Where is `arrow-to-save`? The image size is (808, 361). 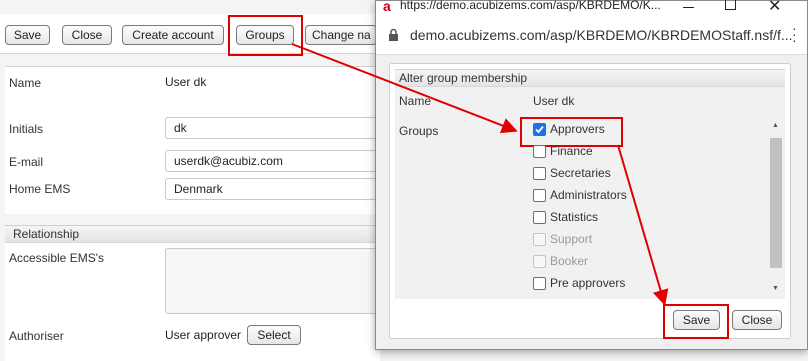 arrow-to-save is located at coordinates (643, 225).